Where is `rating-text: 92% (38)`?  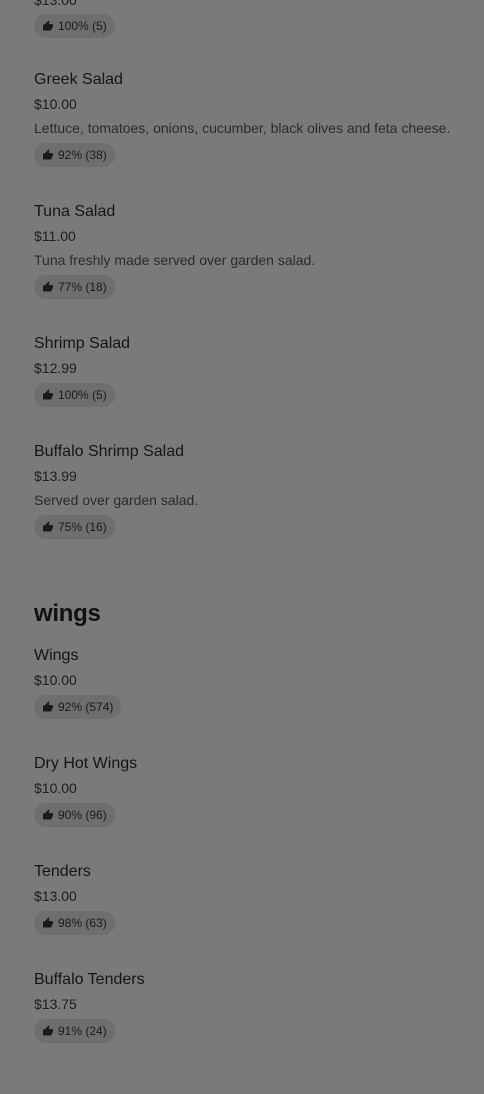
rating-text: 92% (38) is located at coordinates (82, 155).